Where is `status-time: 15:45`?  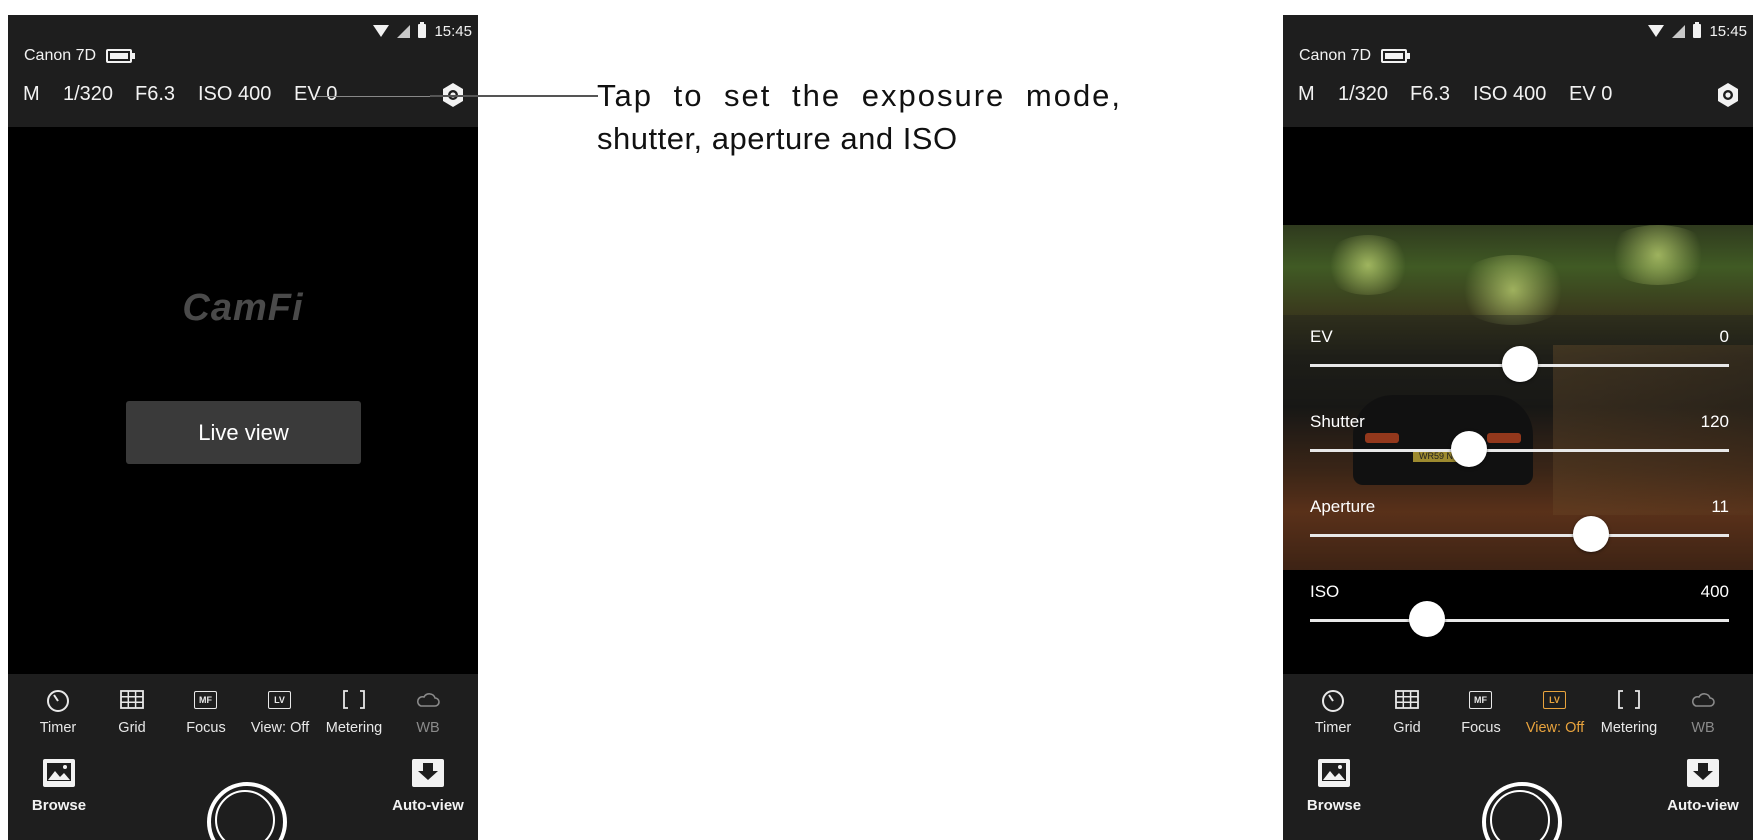 status-time: 15:45 is located at coordinates (453, 31).